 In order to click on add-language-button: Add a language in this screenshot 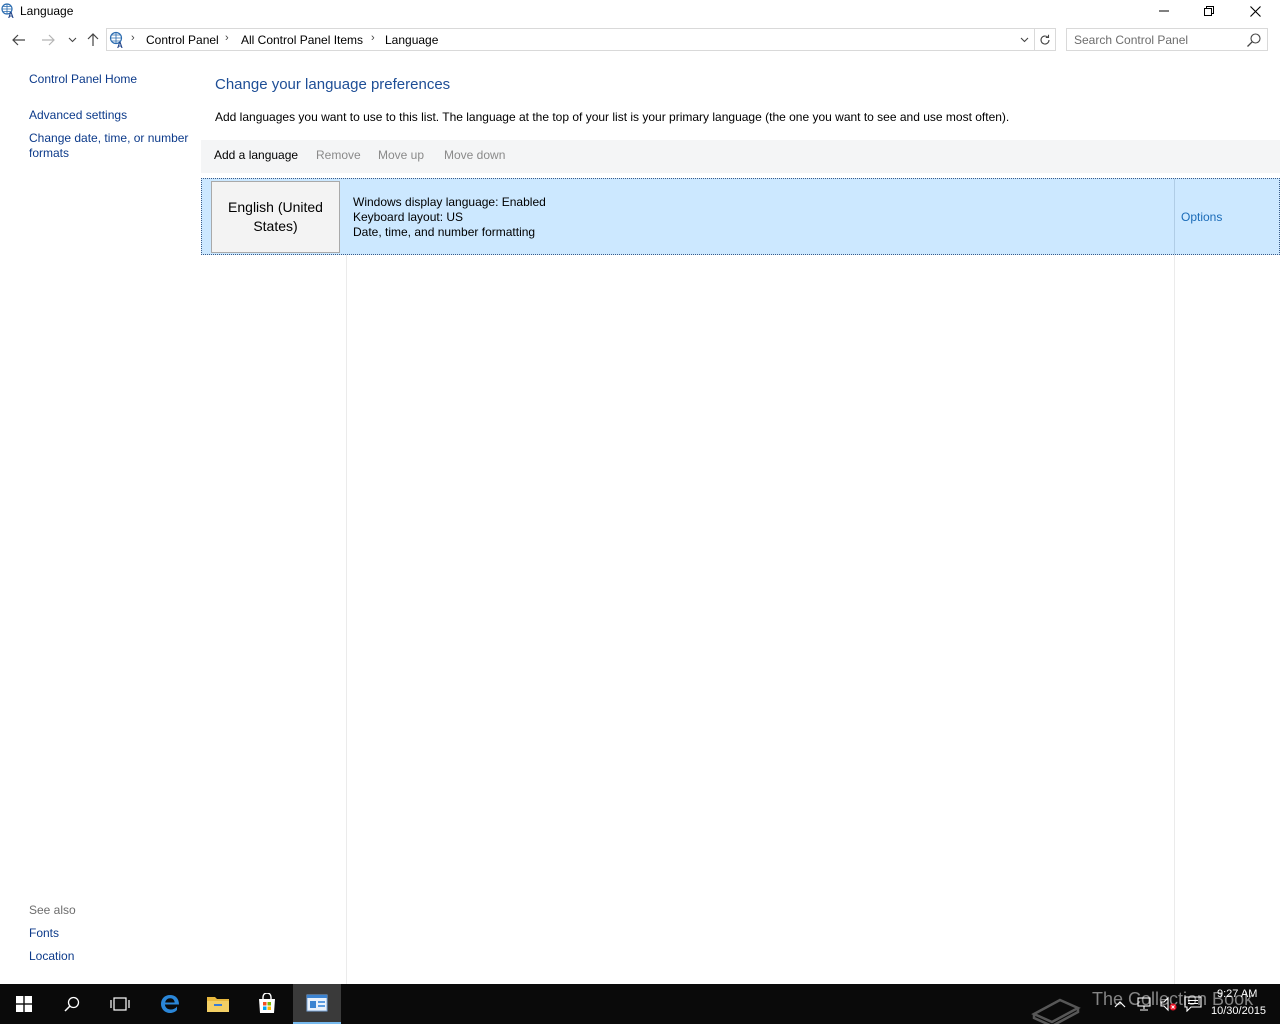, I will do `click(256, 155)`.